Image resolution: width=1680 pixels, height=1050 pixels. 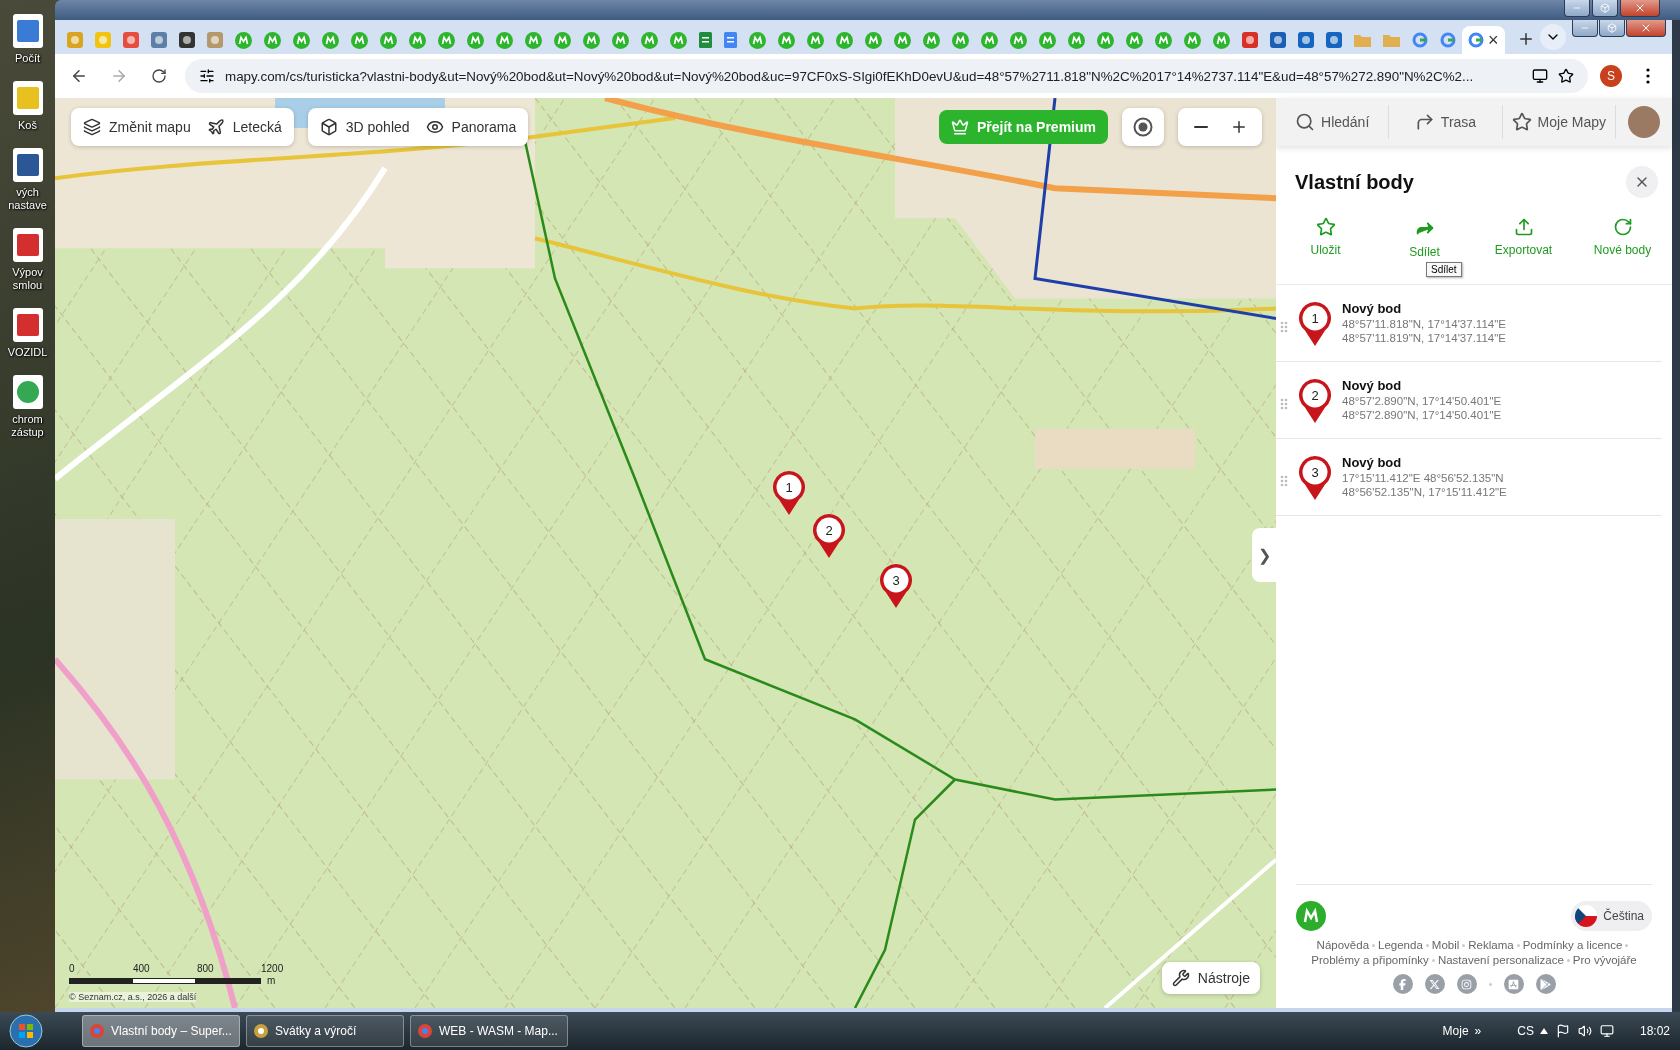 What do you see at coordinates (1347, 945) in the screenshot?
I see `footer-link: Nápověda` at bounding box center [1347, 945].